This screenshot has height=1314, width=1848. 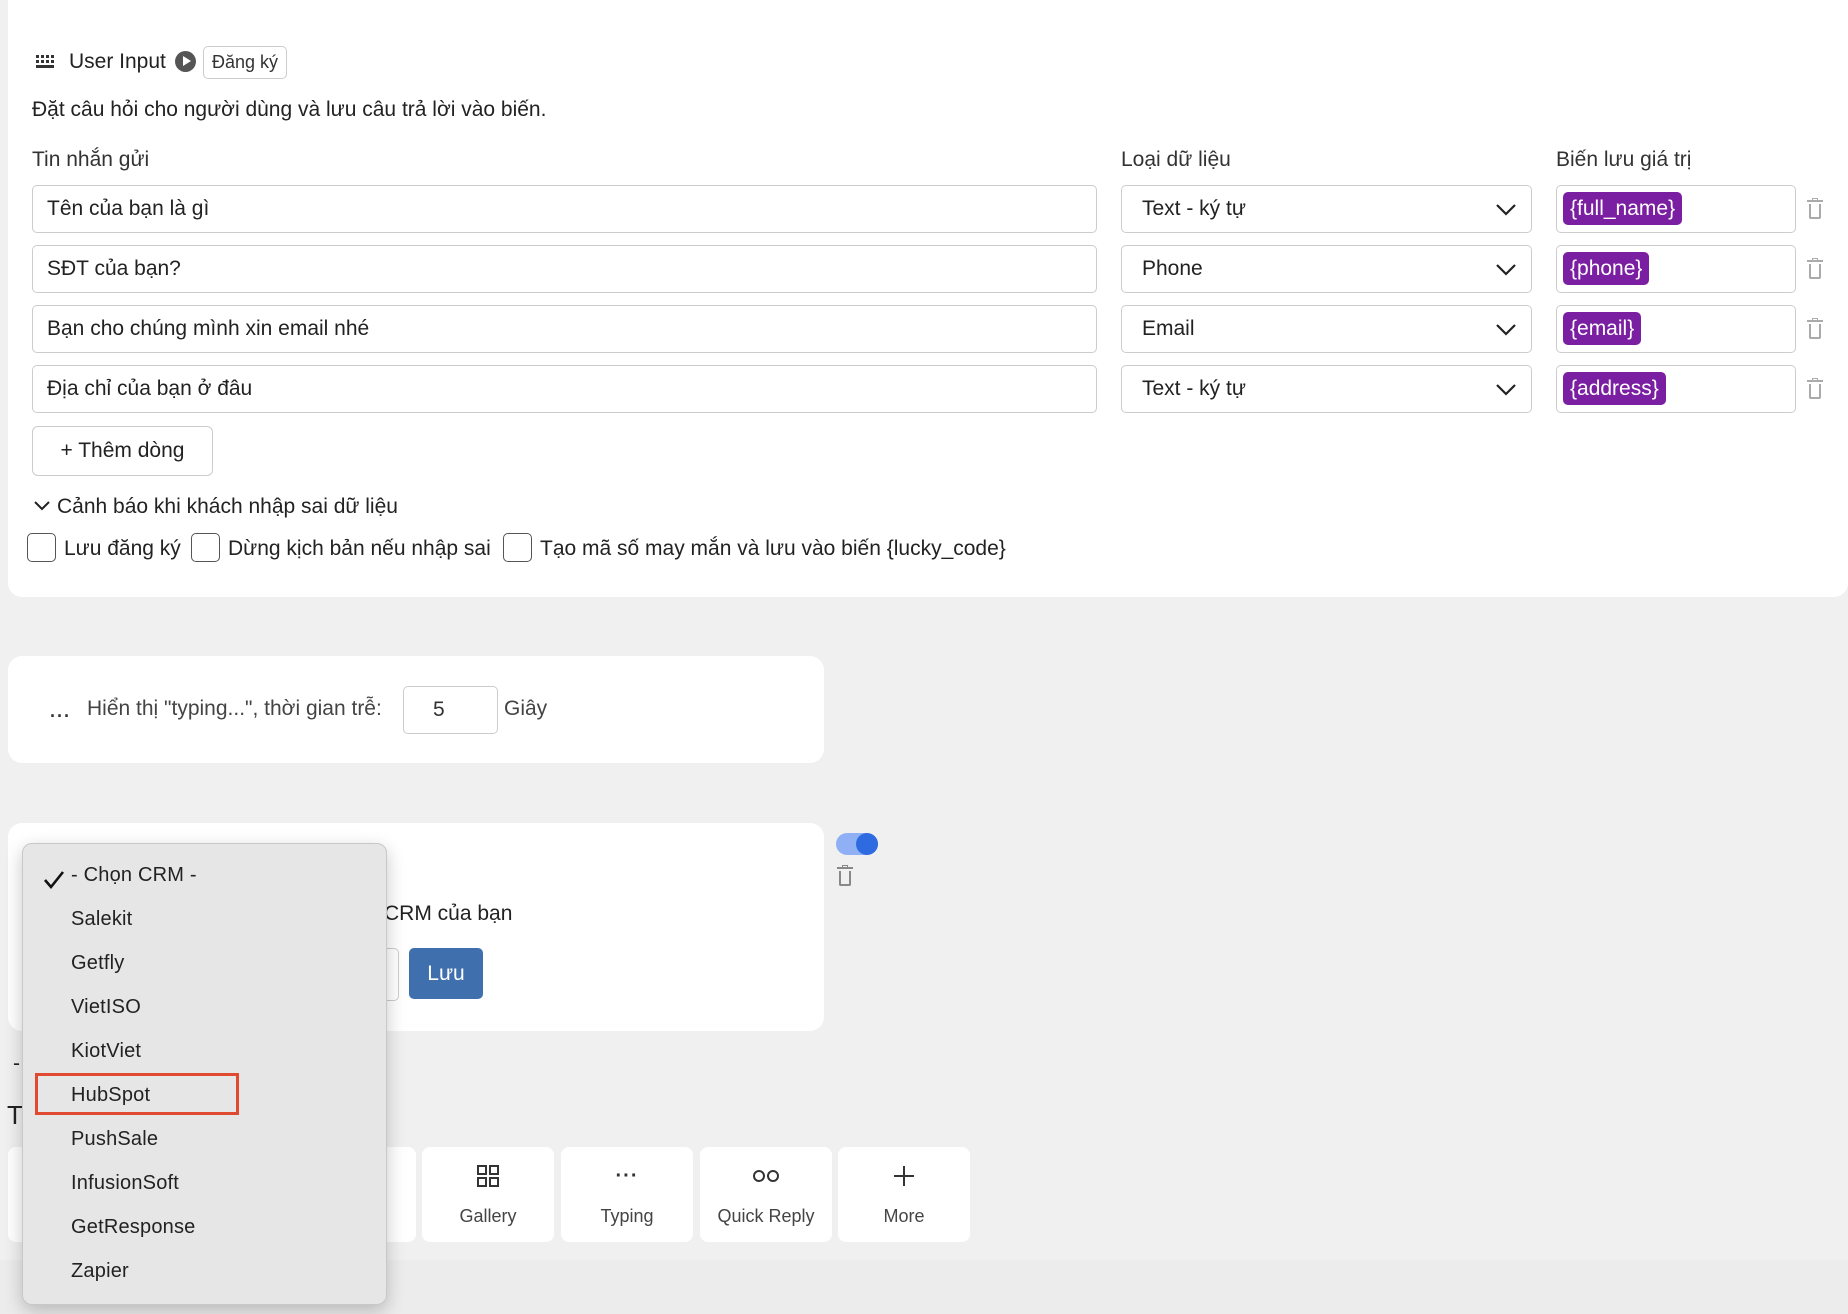 I want to click on variable-tag: {address}, so click(x=1614, y=388).